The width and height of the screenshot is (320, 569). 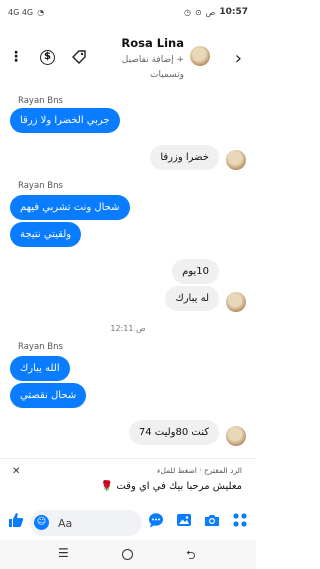 What do you see at coordinates (40, 368) in the screenshot?
I see `outgoing-message: الله يبارك` at bounding box center [40, 368].